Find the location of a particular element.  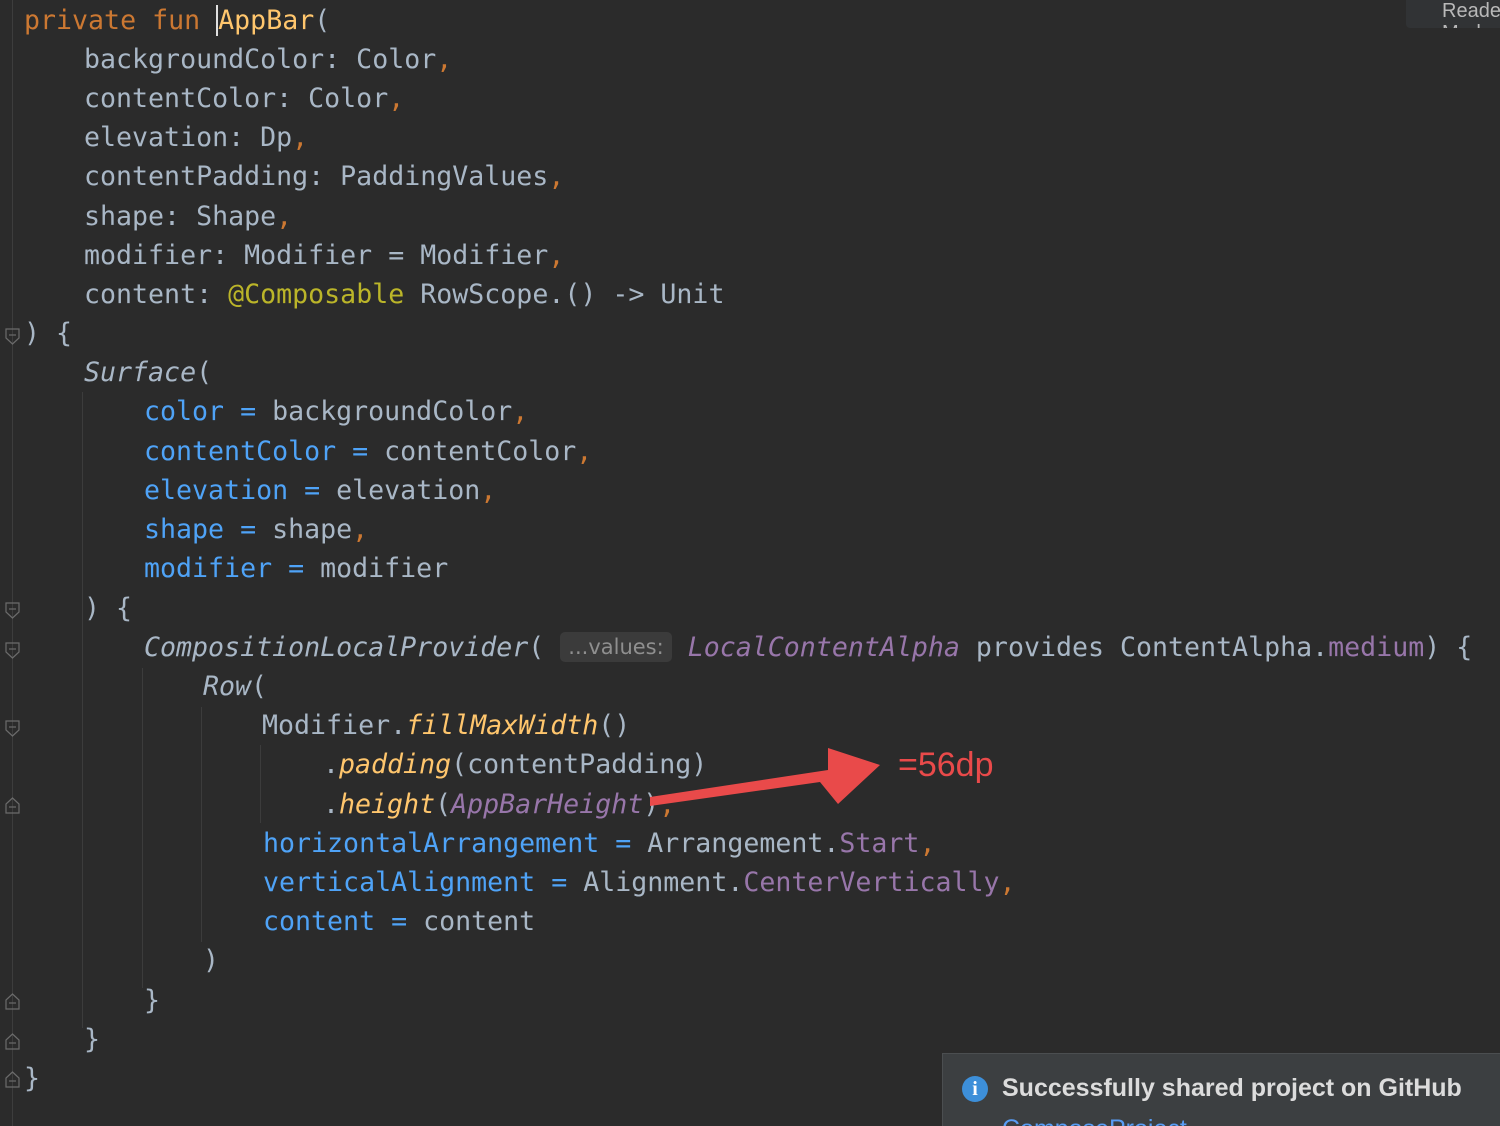

notification-title: Successfully shared project on GitHub is located at coordinates (1232, 1088).